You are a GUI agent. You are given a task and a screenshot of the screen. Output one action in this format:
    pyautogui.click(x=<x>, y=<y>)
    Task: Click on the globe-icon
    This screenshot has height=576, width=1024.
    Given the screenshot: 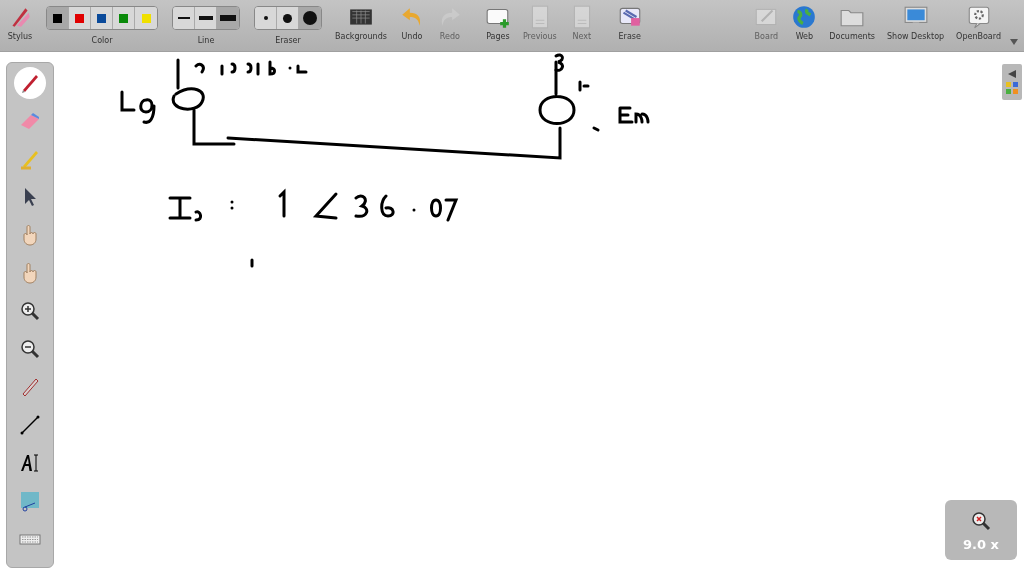 What is the action you would take?
    pyautogui.click(x=804, y=17)
    